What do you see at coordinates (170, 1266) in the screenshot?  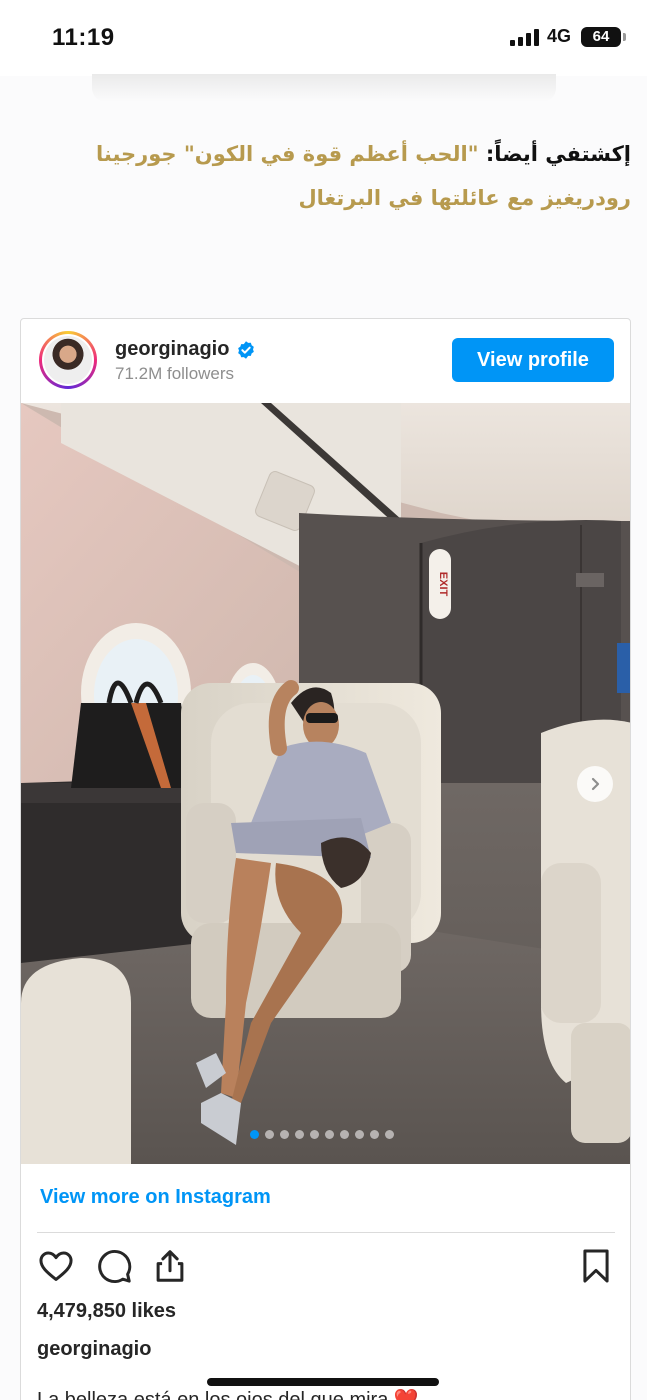 I see `share-icon` at bounding box center [170, 1266].